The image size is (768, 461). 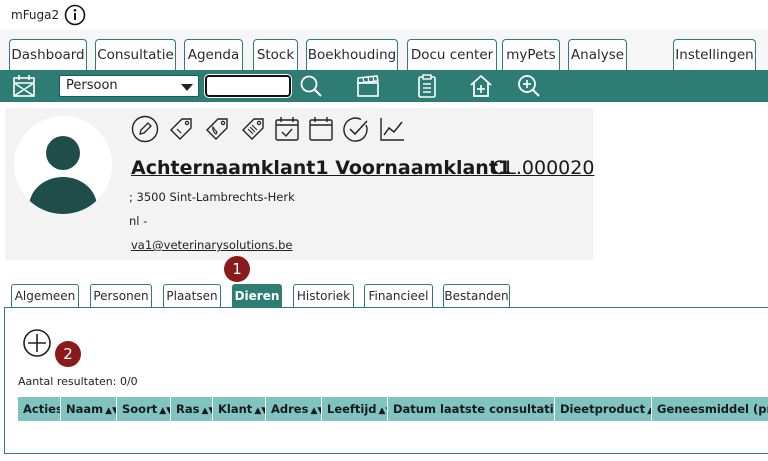 I want to click on client-name: Achternaamklant1 Voornaamklant1, so click(x=321, y=168).